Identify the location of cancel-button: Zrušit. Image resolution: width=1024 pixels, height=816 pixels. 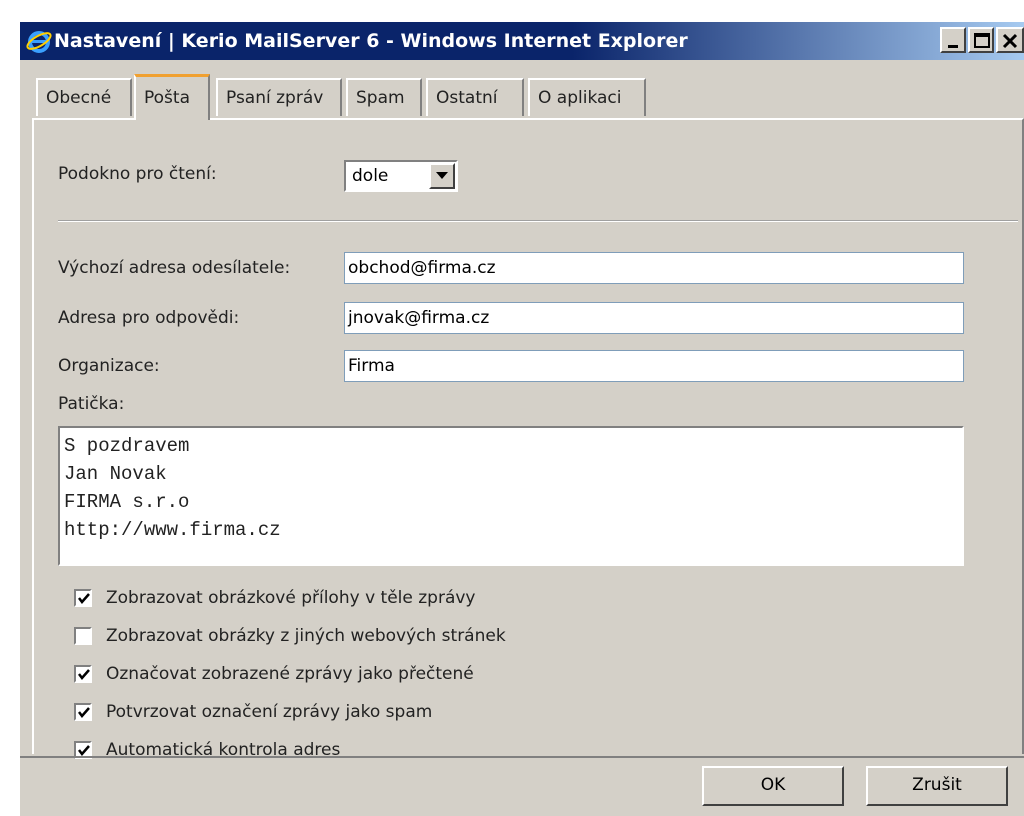
(937, 786).